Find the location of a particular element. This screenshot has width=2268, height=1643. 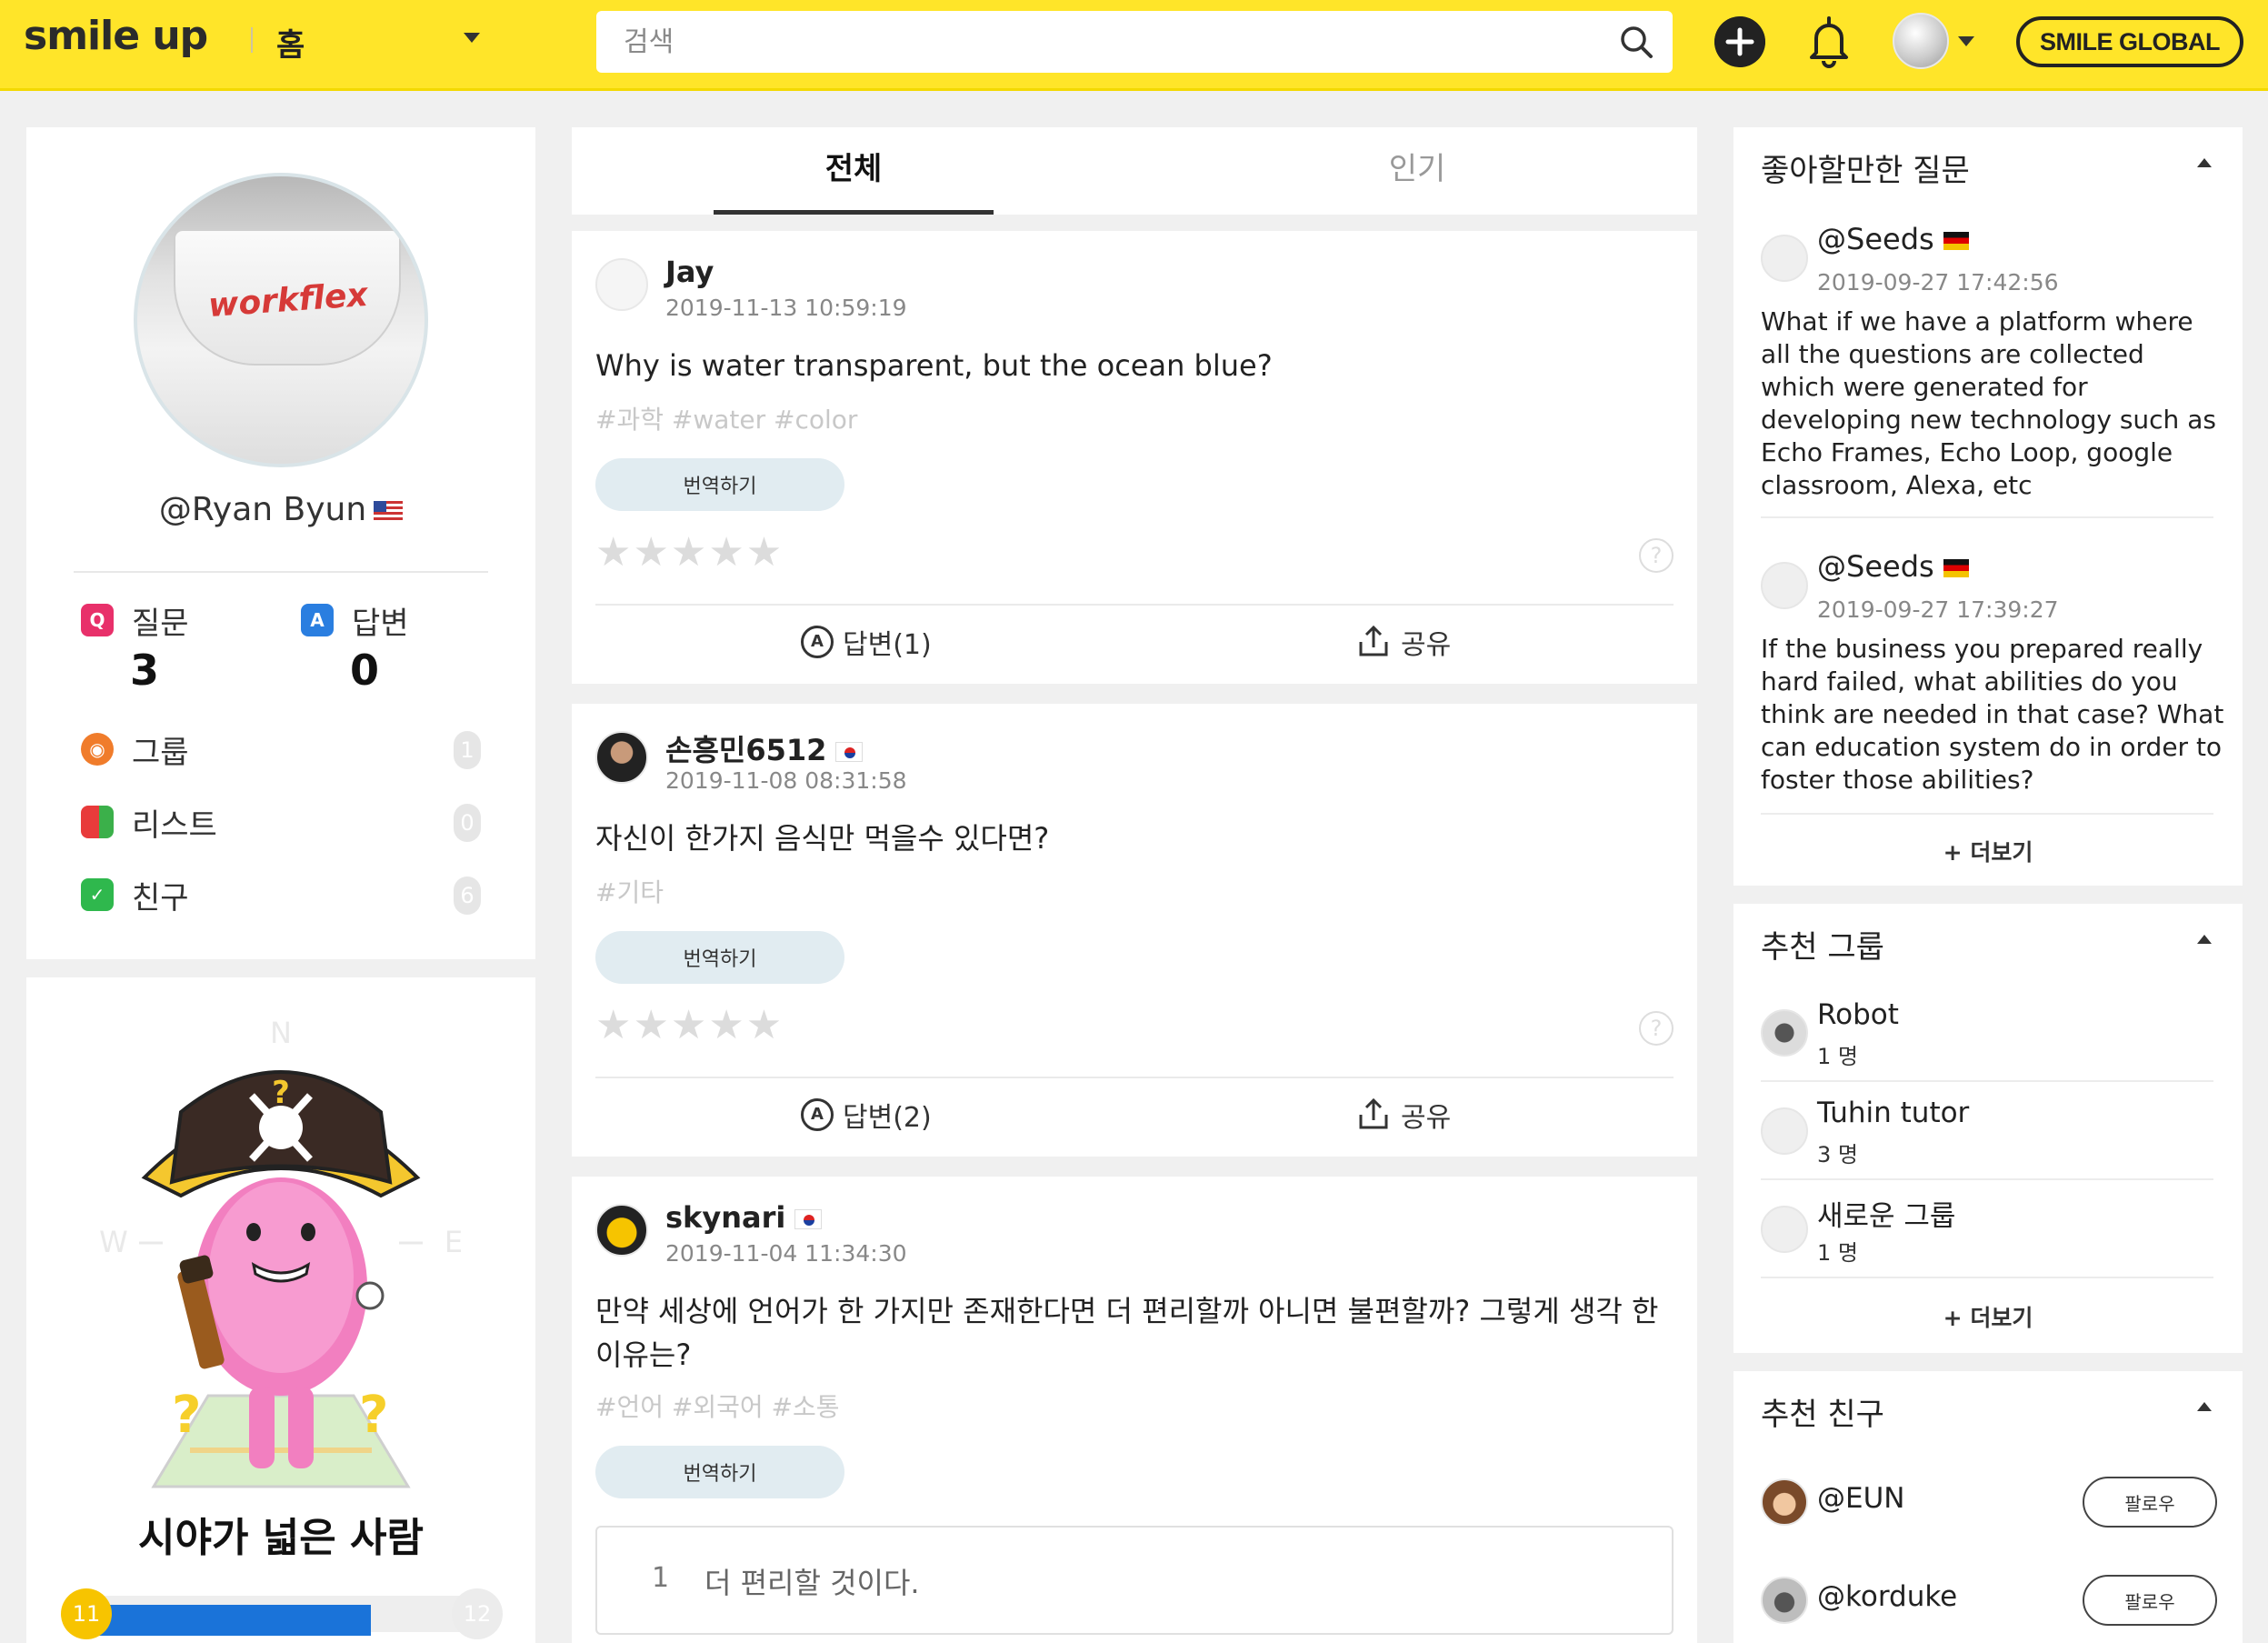

search-input is located at coordinates (1114, 42).